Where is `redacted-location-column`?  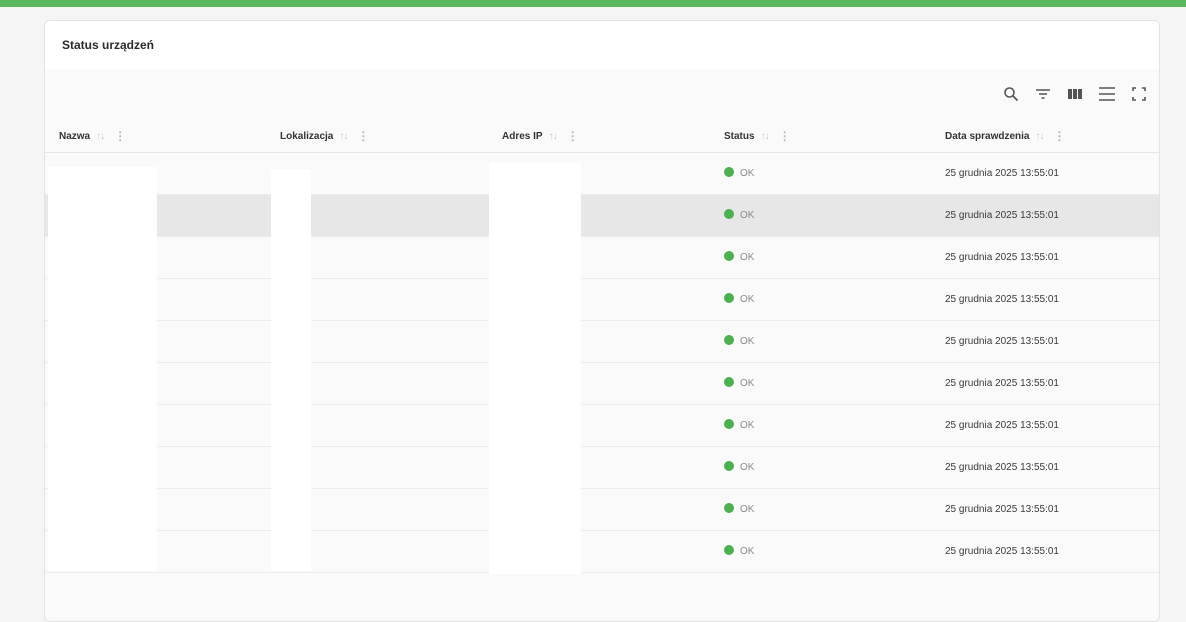 redacted-location-column is located at coordinates (291, 370).